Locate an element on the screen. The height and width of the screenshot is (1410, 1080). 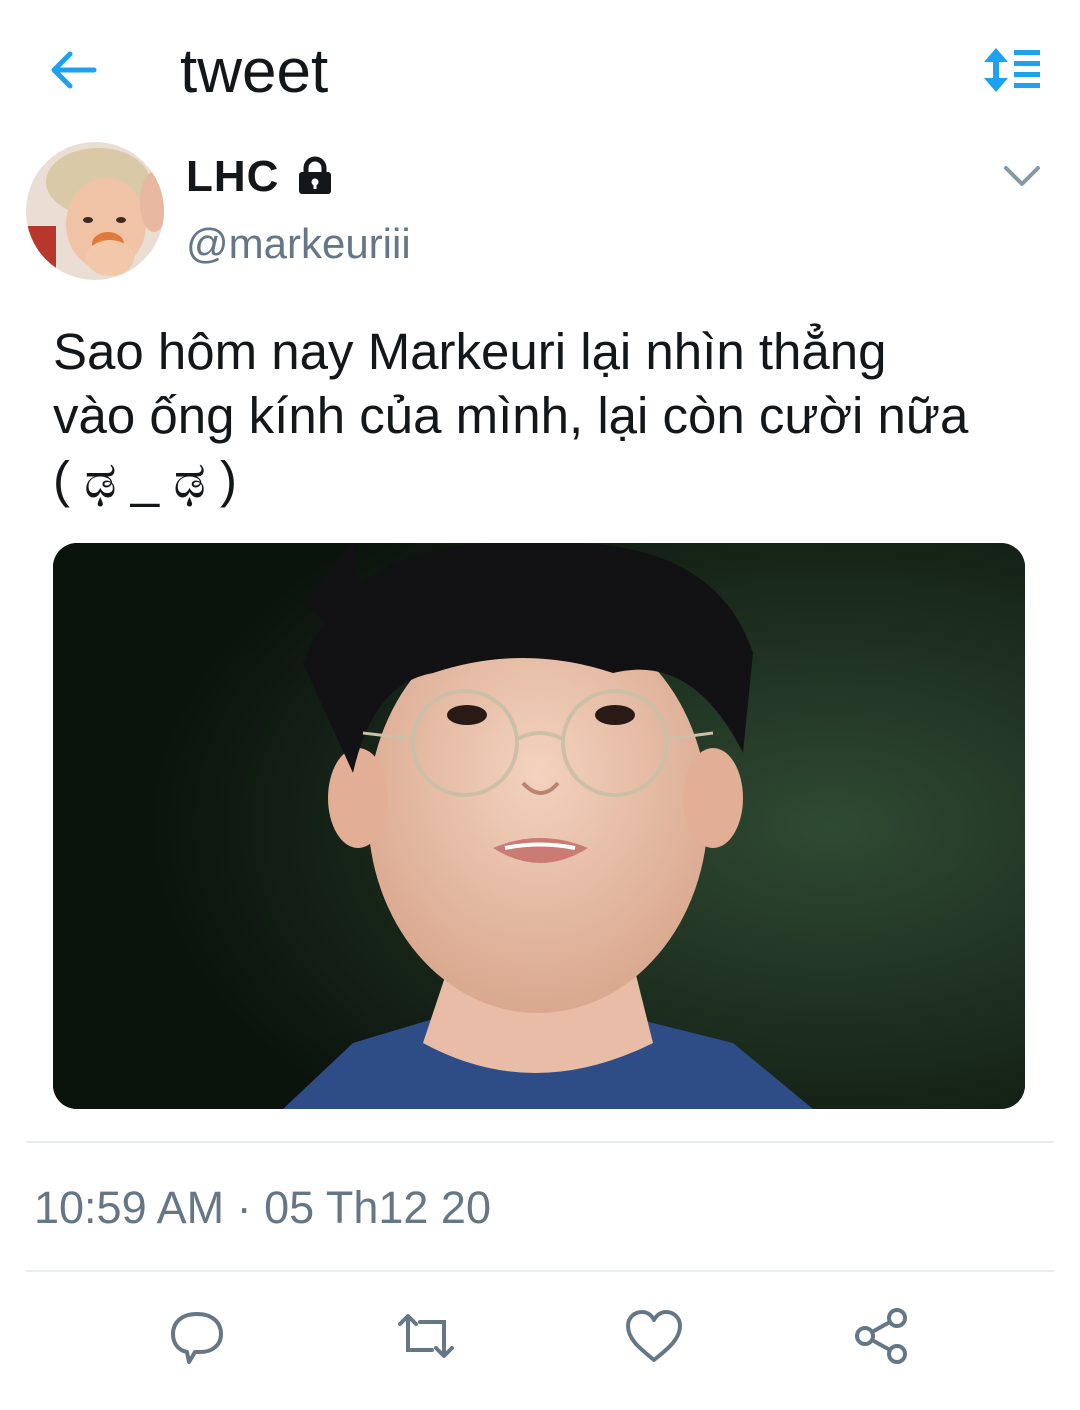
avatar is located at coordinates (95, 211).